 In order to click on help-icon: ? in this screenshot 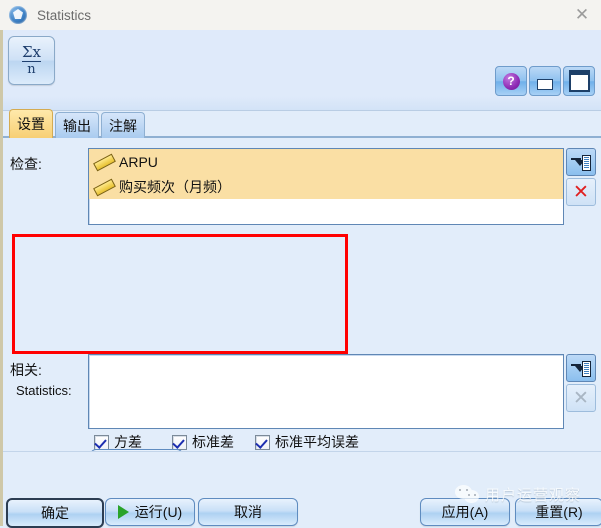, I will do `click(511, 81)`.